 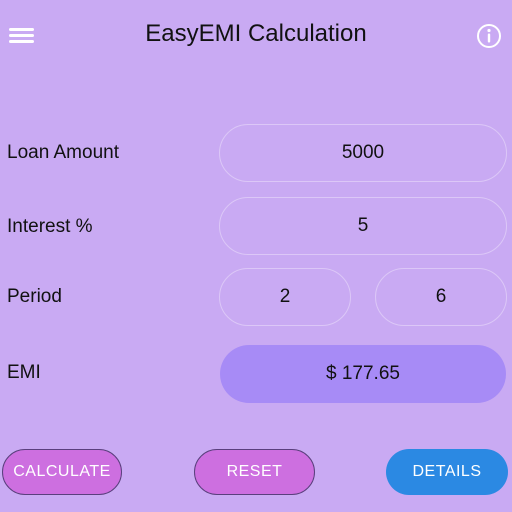 What do you see at coordinates (50, 226) in the screenshot?
I see `interest-label: Interest %` at bounding box center [50, 226].